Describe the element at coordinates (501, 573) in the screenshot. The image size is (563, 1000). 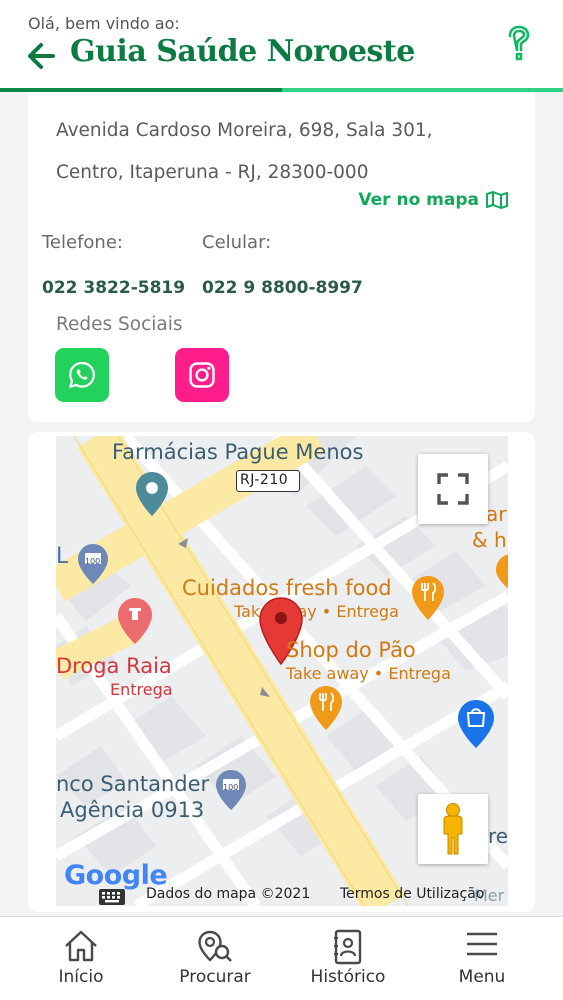
I see `restaurant-pin-edge-icon` at that location.